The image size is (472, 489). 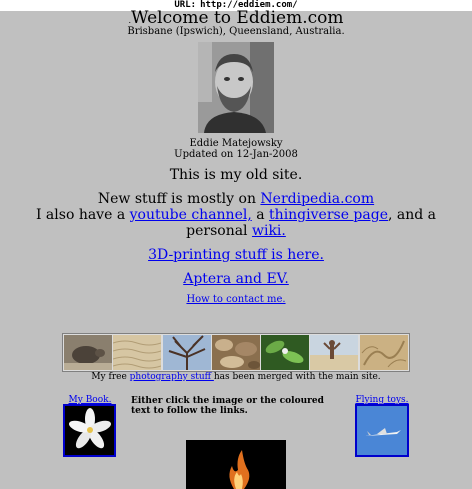 What do you see at coordinates (236, 175) in the screenshot?
I see `old-site-text: This is my old site.` at bounding box center [236, 175].